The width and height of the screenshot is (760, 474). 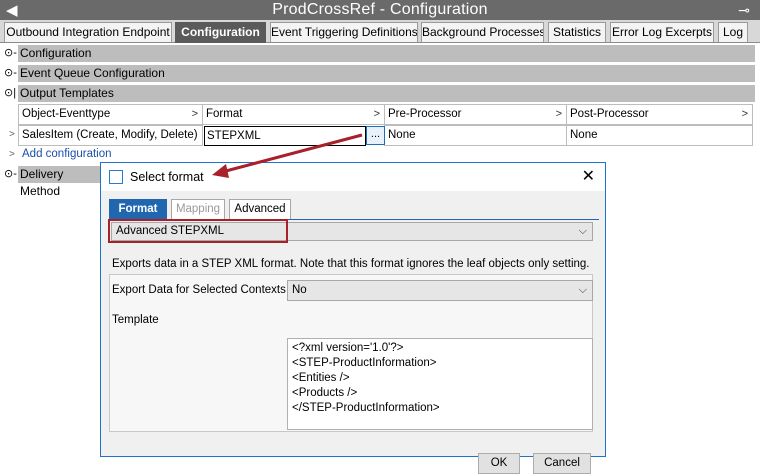 What do you see at coordinates (348, 348) in the screenshot?
I see `template-line: <?xml version='1.0'?>` at bounding box center [348, 348].